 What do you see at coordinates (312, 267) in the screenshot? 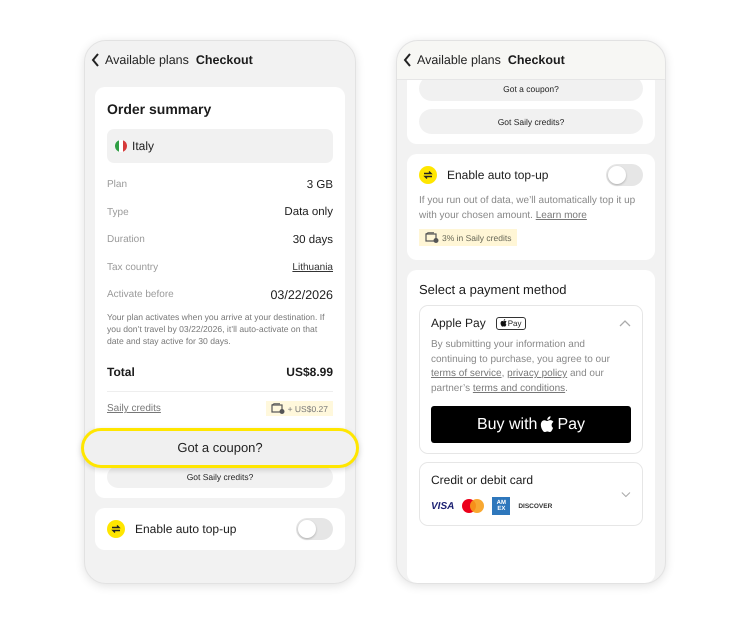
I see `tax-country-link: Lithuania` at bounding box center [312, 267].